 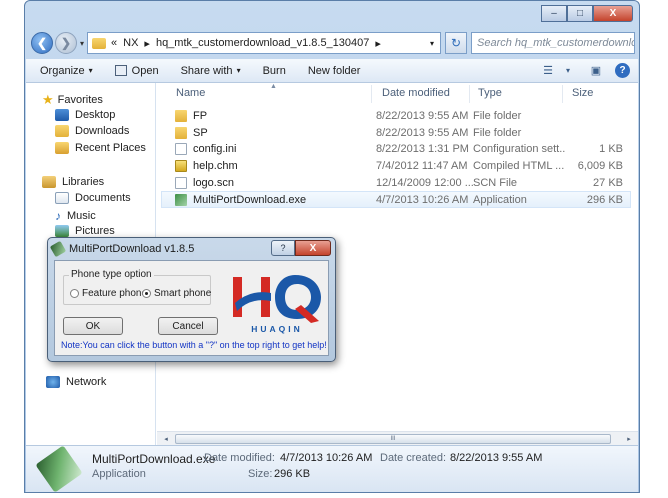 What do you see at coordinates (93, 326) in the screenshot?
I see `ok-button: OK` at bounding box center [93, 326].